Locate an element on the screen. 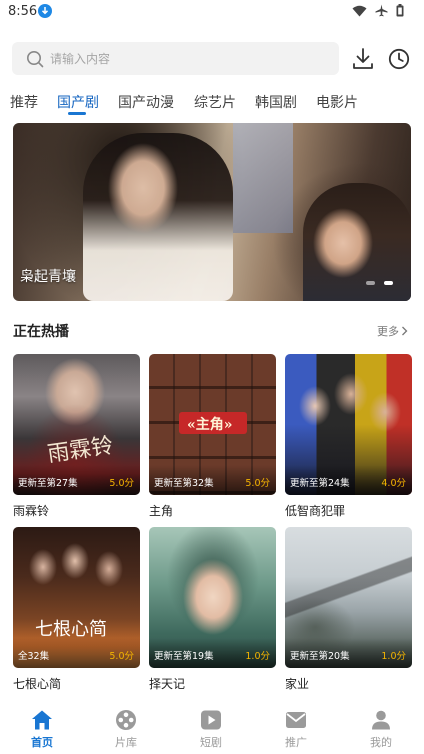 The height and width of the screenshot is (754, 424). poster: 七根心简 全32集 5.0分 is located at coordinates (76, 597).